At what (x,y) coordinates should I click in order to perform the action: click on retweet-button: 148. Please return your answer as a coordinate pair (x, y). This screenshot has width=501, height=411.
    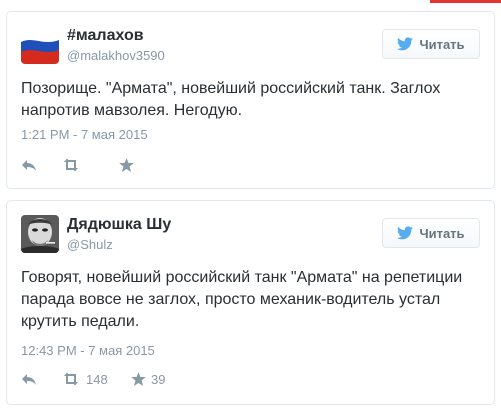
    Looking at the image, I should click on (96, 379).